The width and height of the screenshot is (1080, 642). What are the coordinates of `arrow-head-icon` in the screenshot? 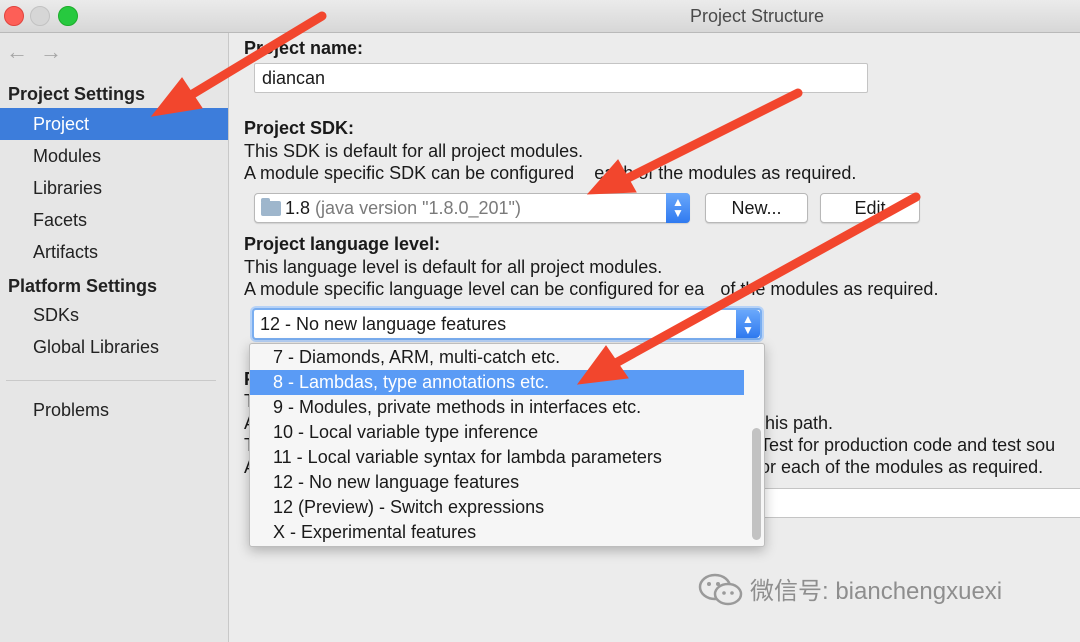 It's located at (176, 97).